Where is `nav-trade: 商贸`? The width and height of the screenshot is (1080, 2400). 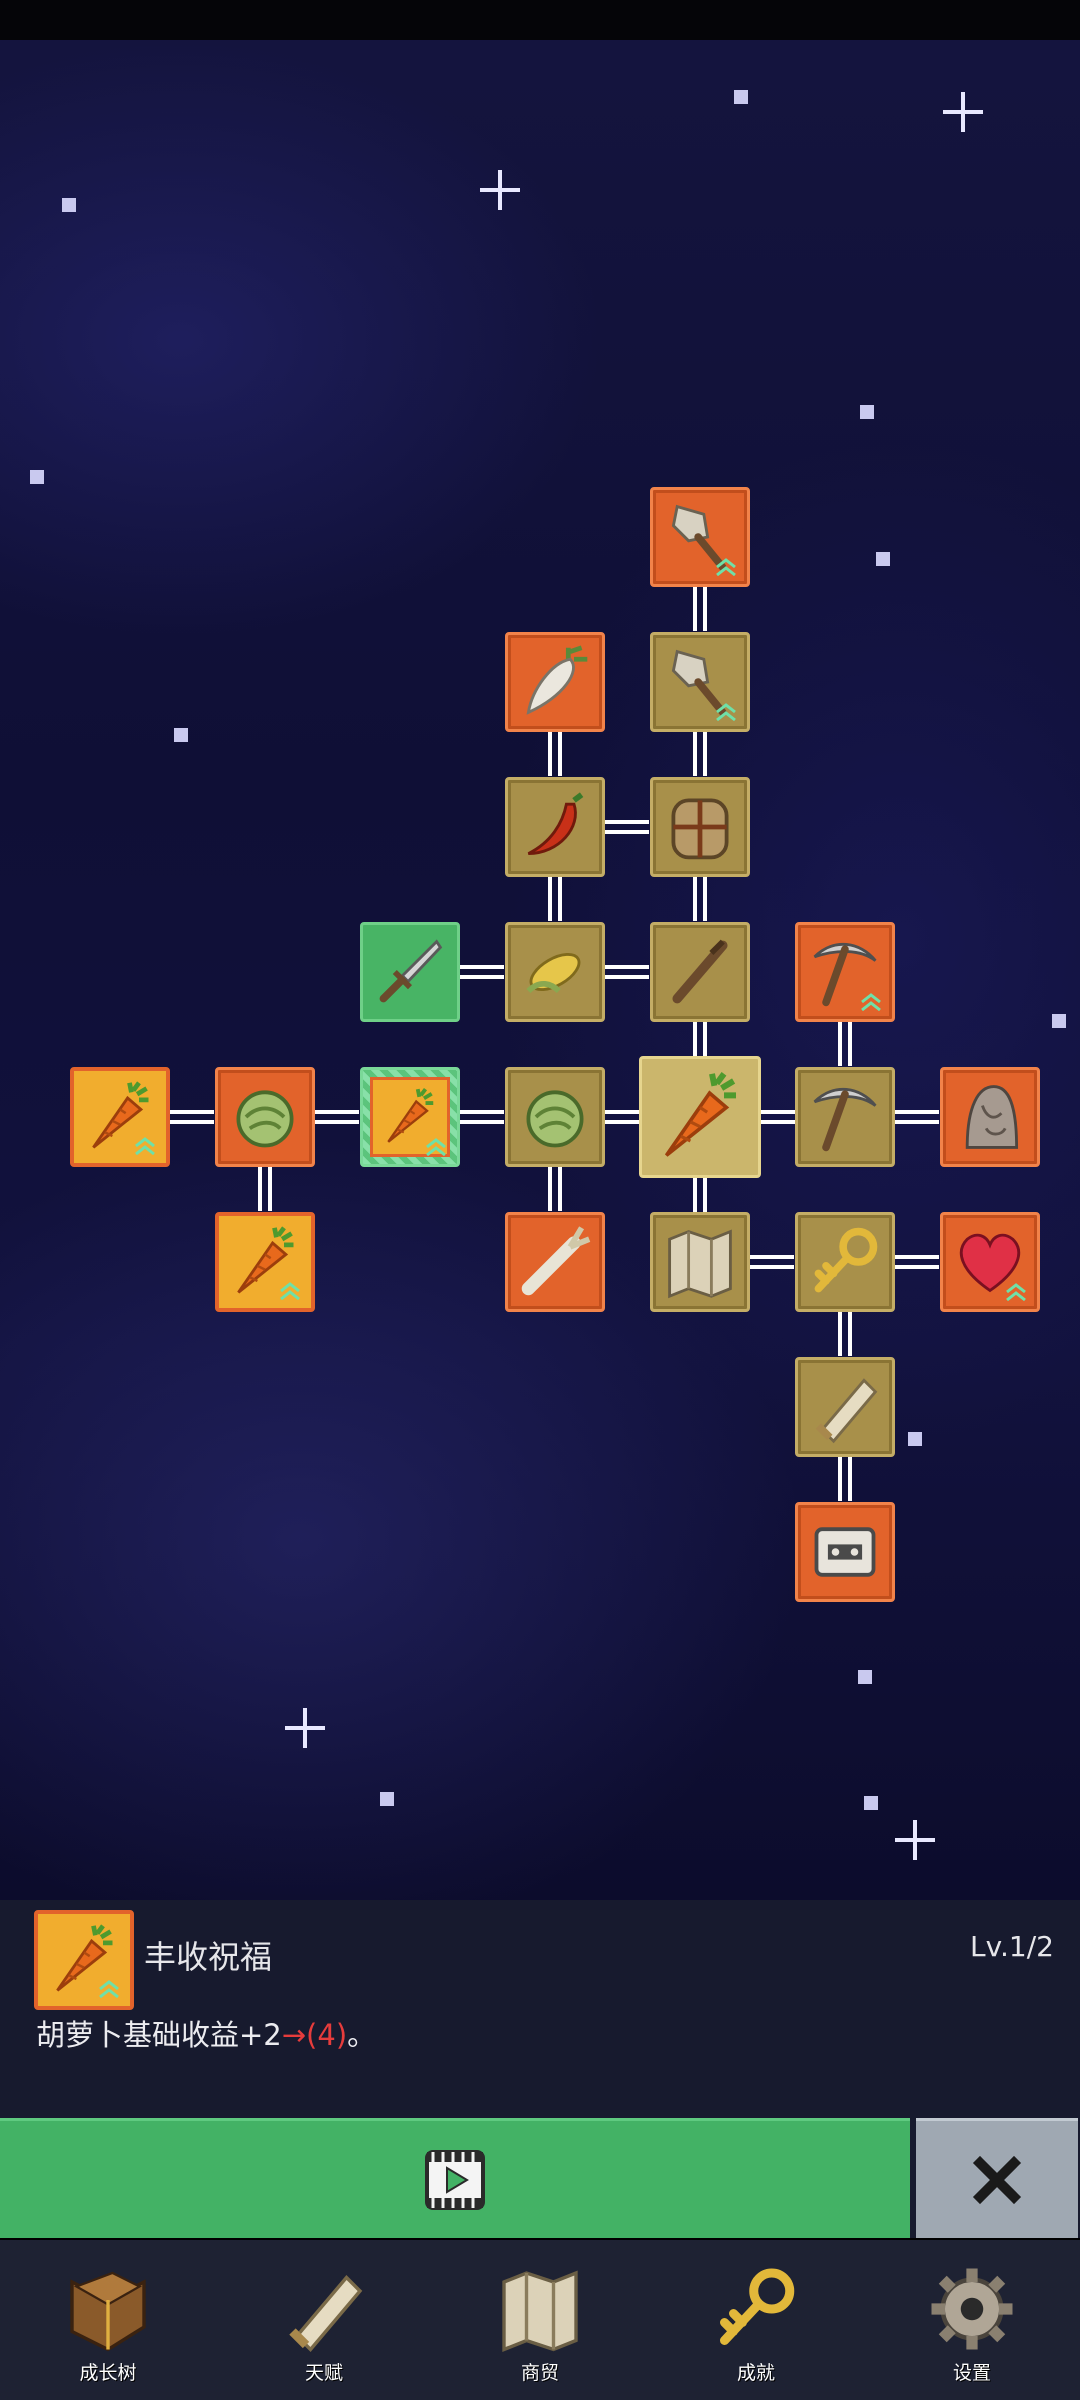 nav-trade: 商贸 is located at coordinates (540, 2320).